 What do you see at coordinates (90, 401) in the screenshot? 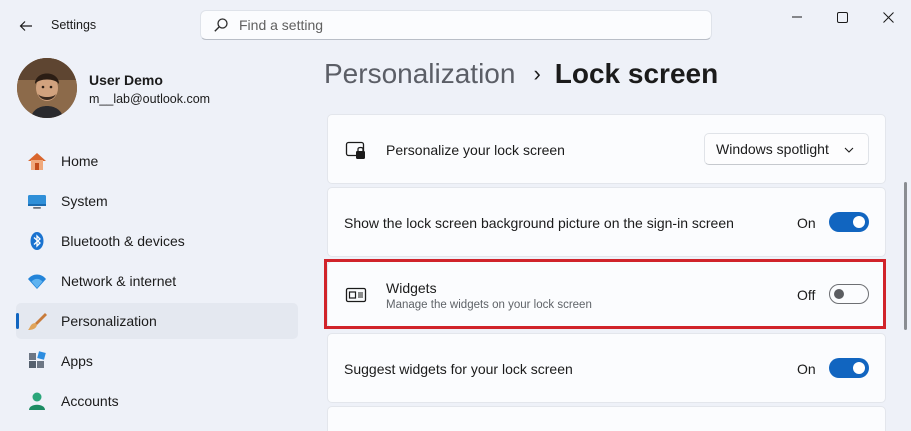
I see `sidebar-item-label: Accounts` at bounding box center [90, 401].